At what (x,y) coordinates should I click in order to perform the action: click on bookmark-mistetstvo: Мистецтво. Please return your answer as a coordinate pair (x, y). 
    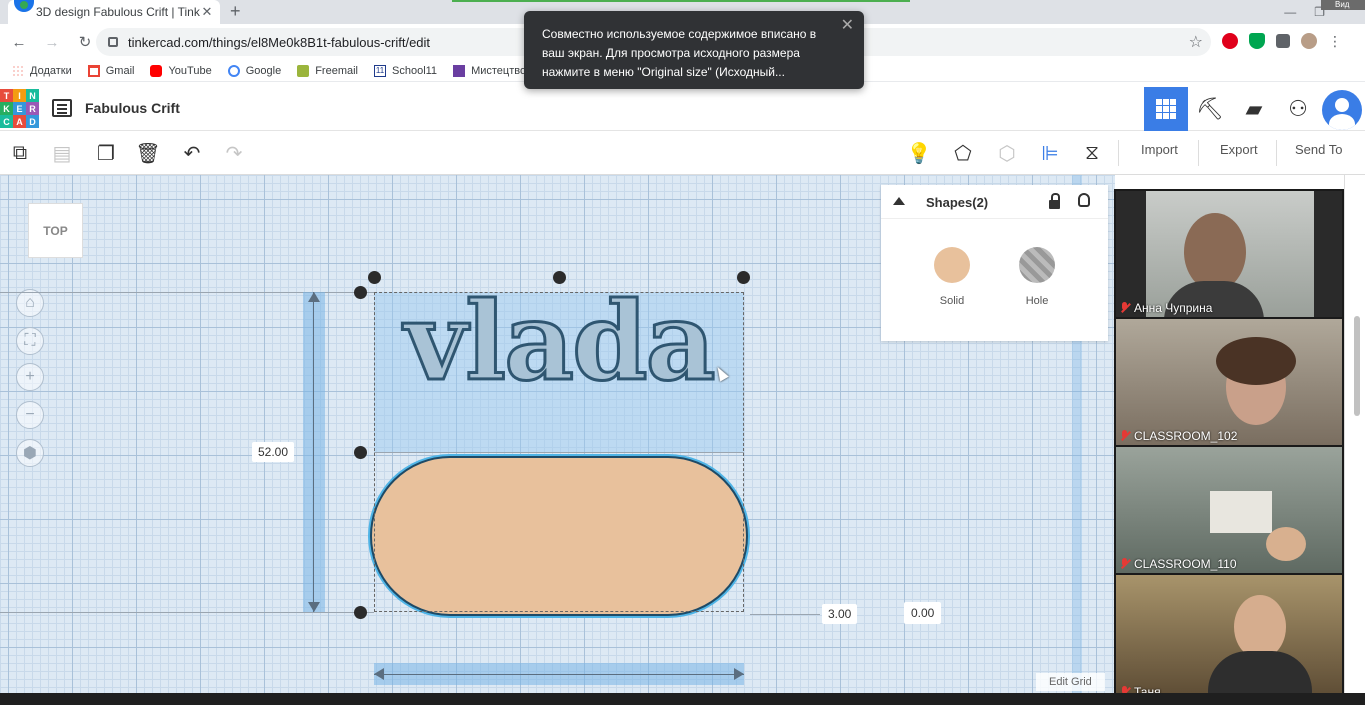
    Looking at the image, I should click on (489, 70).